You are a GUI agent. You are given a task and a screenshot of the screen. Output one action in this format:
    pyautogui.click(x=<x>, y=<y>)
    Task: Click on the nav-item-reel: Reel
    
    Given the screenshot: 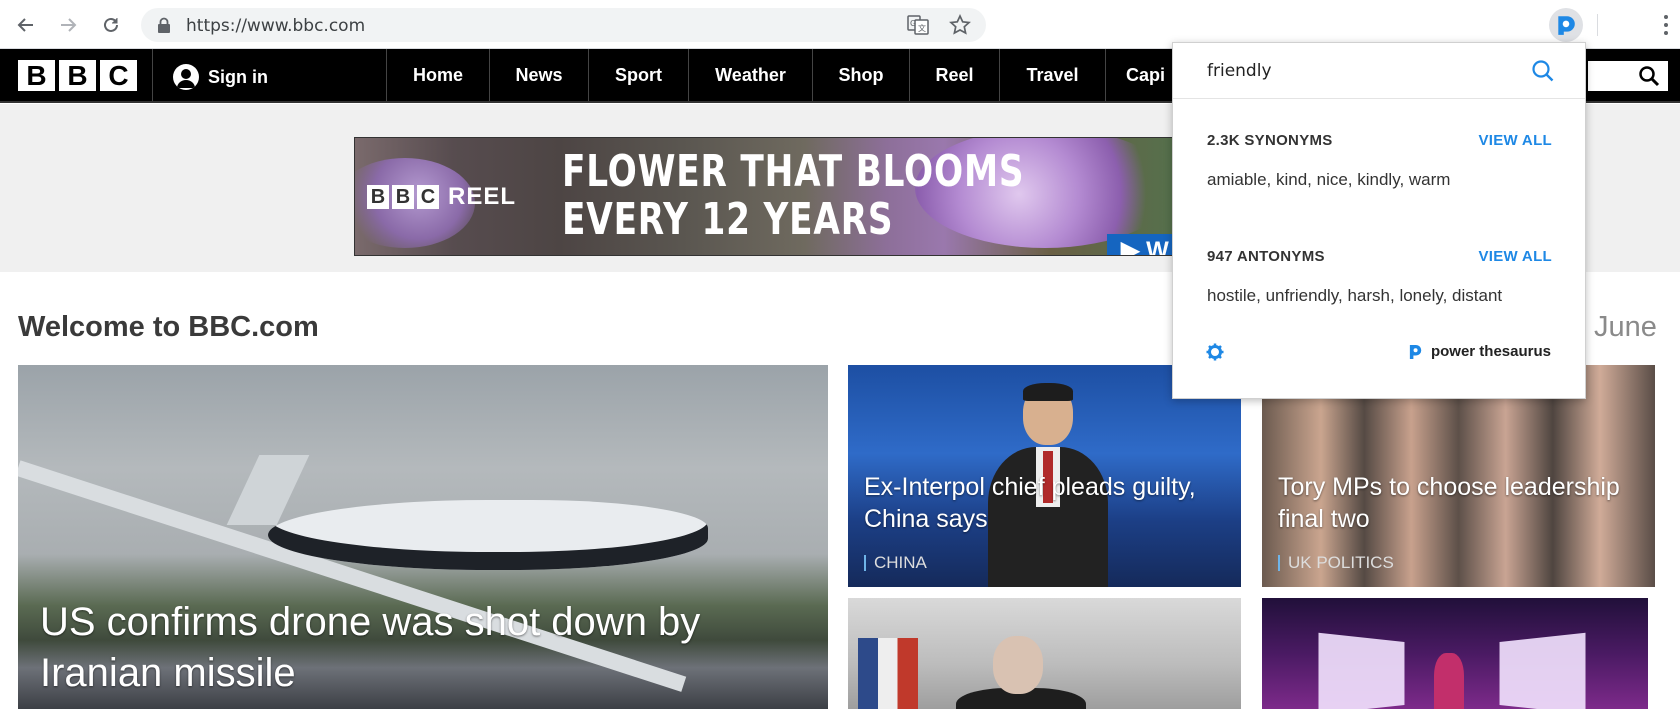 What is the action you would take?
    pyautogui.click(x=954, y=75)
    